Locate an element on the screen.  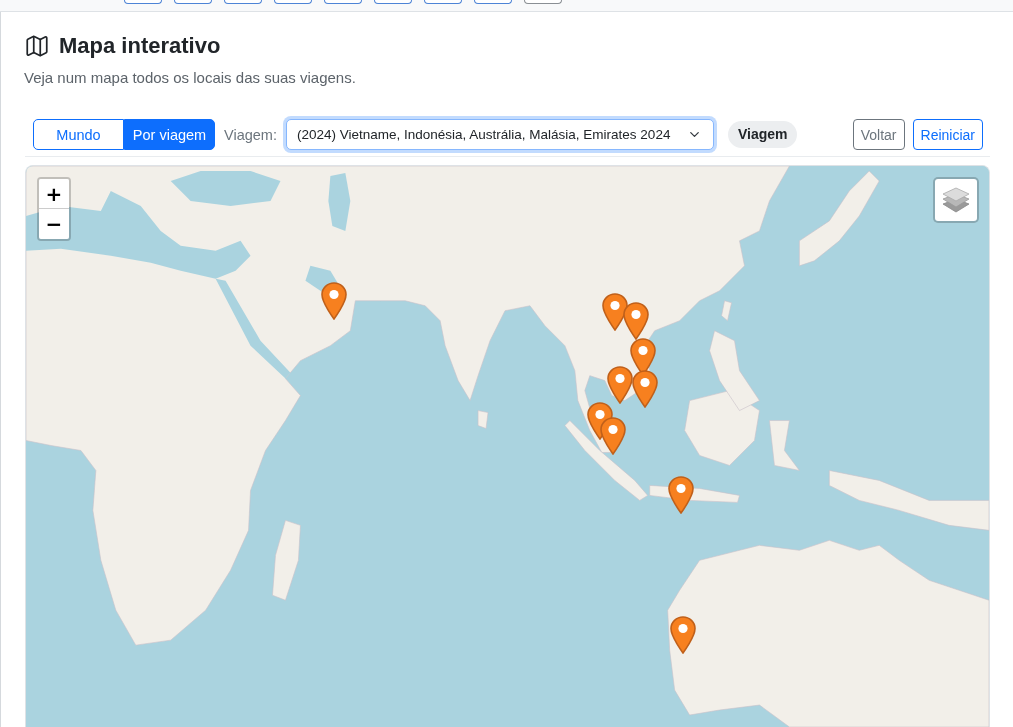
trip-badge: Viagem is located at coordinates (762, 134).